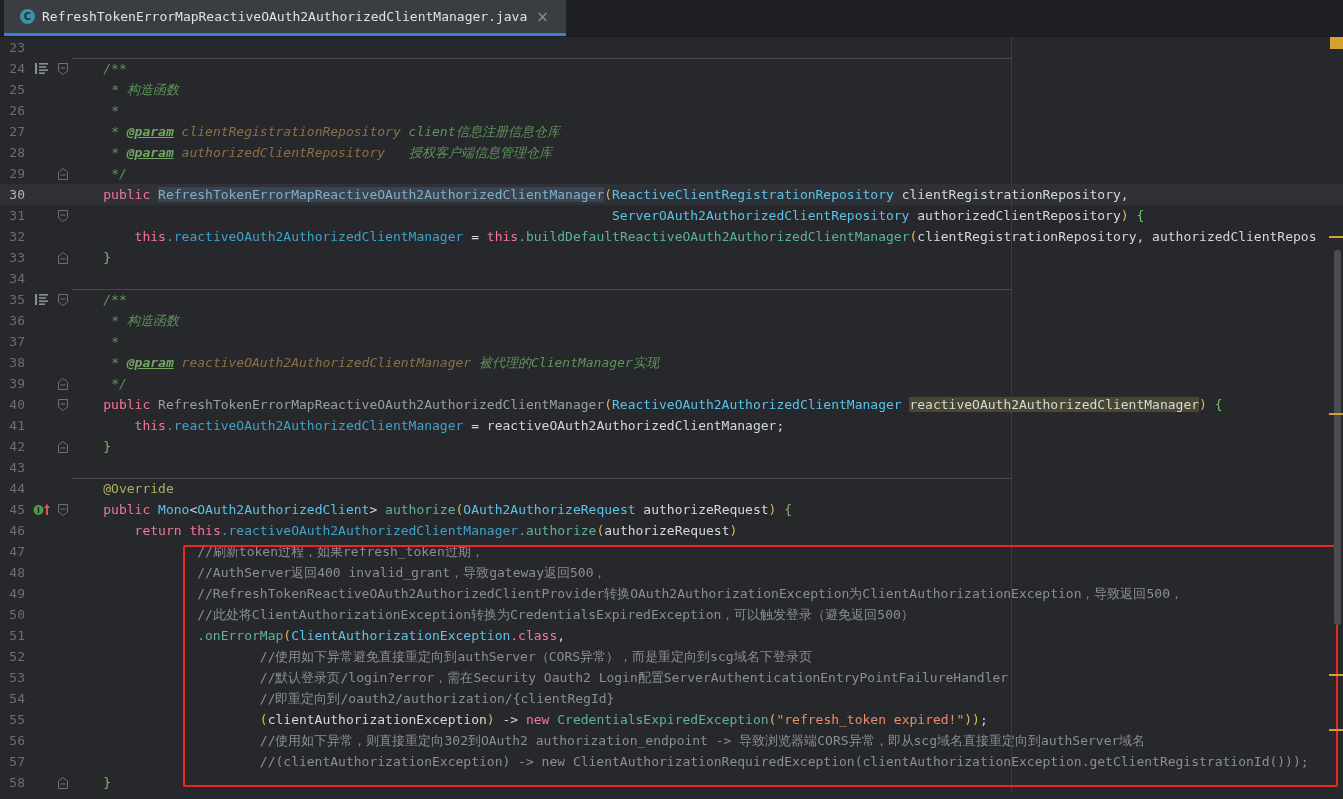 Image resolution: width=1343 pixels, height=799 pixels. I want to click on code-line: //即重定向到/oauth2/authorization/{clientRegId}, so click(437, 698).